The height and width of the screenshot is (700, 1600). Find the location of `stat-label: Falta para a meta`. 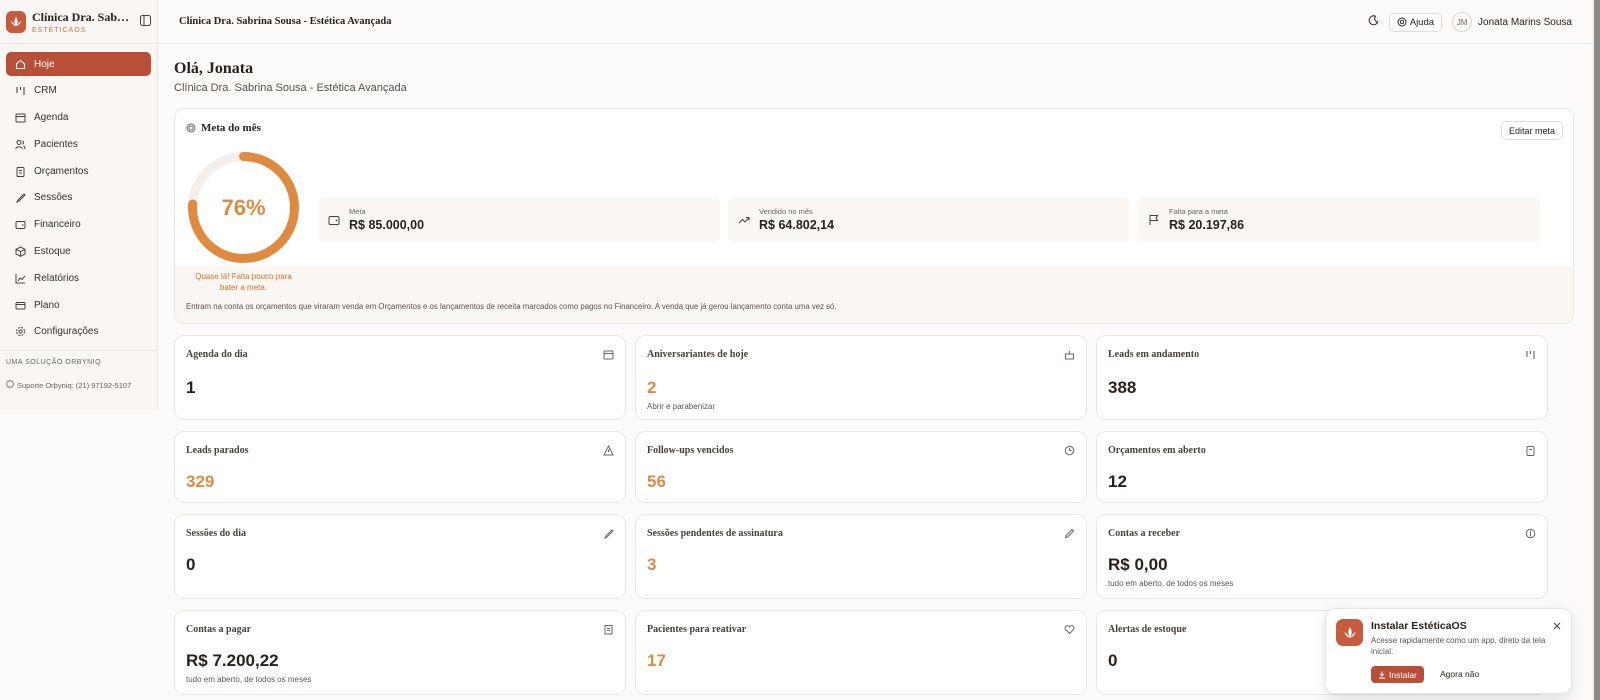

stat-label: Falta para a meta is located at coordinates (1198, 211).